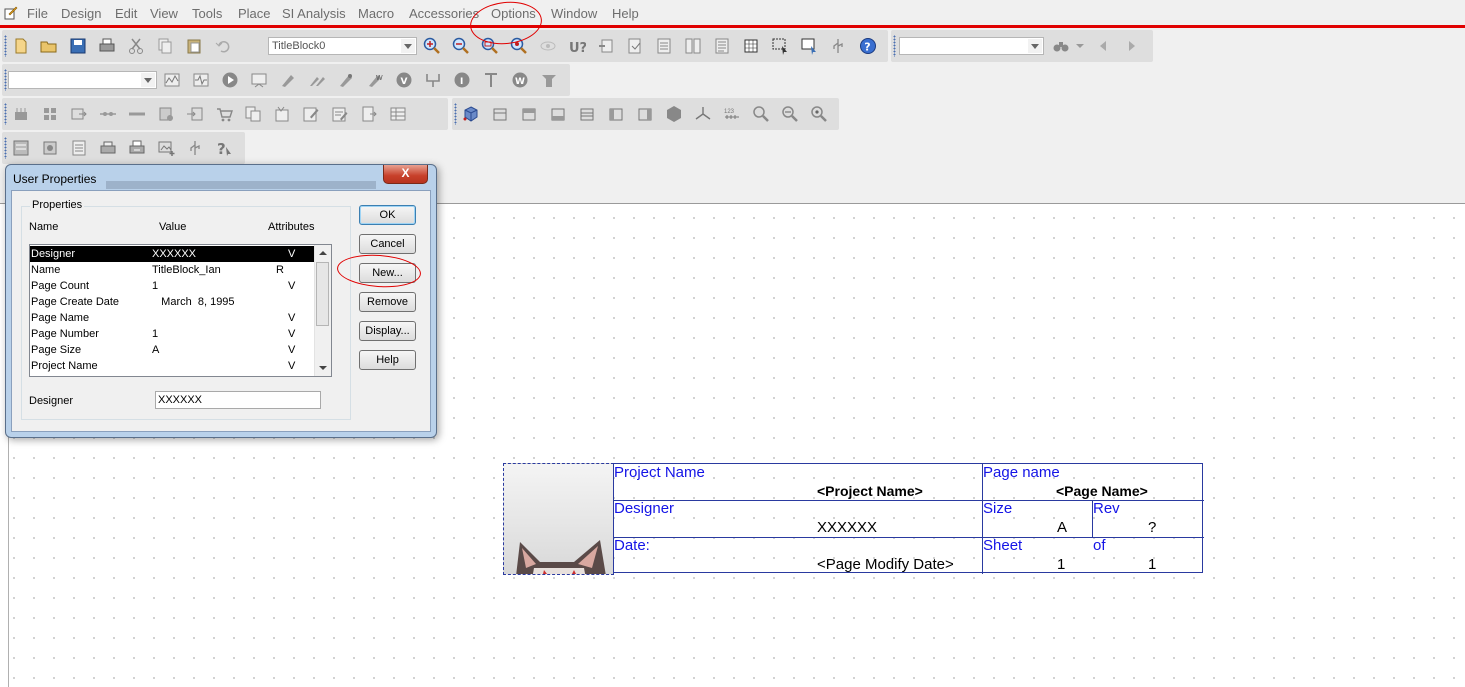  Describe the element at coordinates (577, 46) in the screenshot. I see `annotate-u-icon: U?` at that location.